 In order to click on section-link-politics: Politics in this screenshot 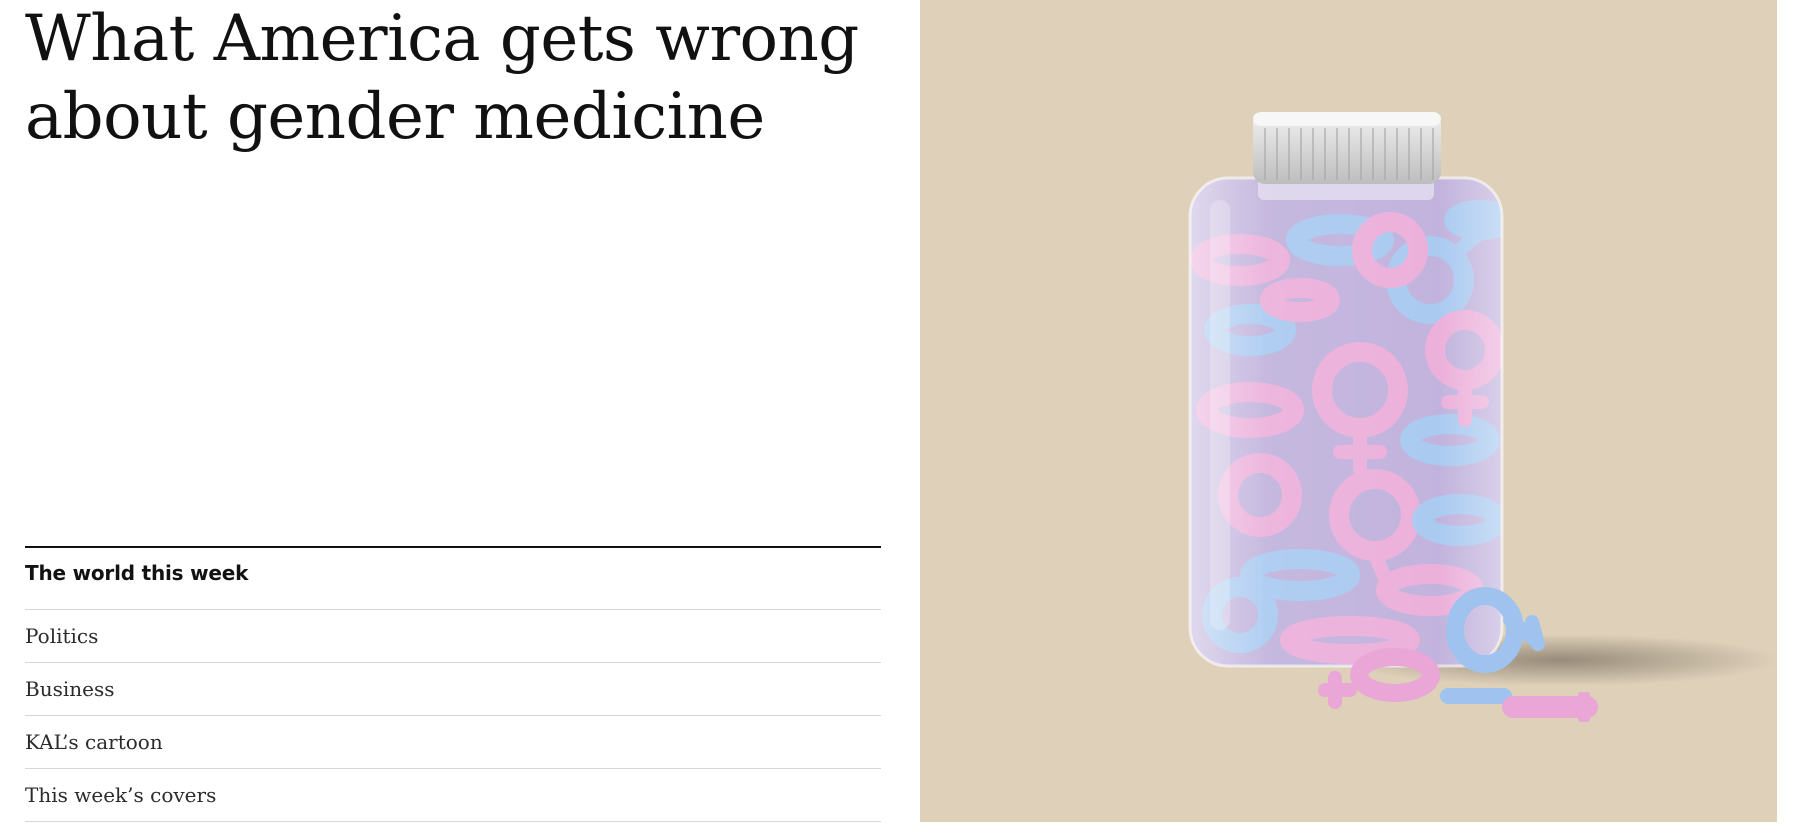, I will do `click(453, 636)`.